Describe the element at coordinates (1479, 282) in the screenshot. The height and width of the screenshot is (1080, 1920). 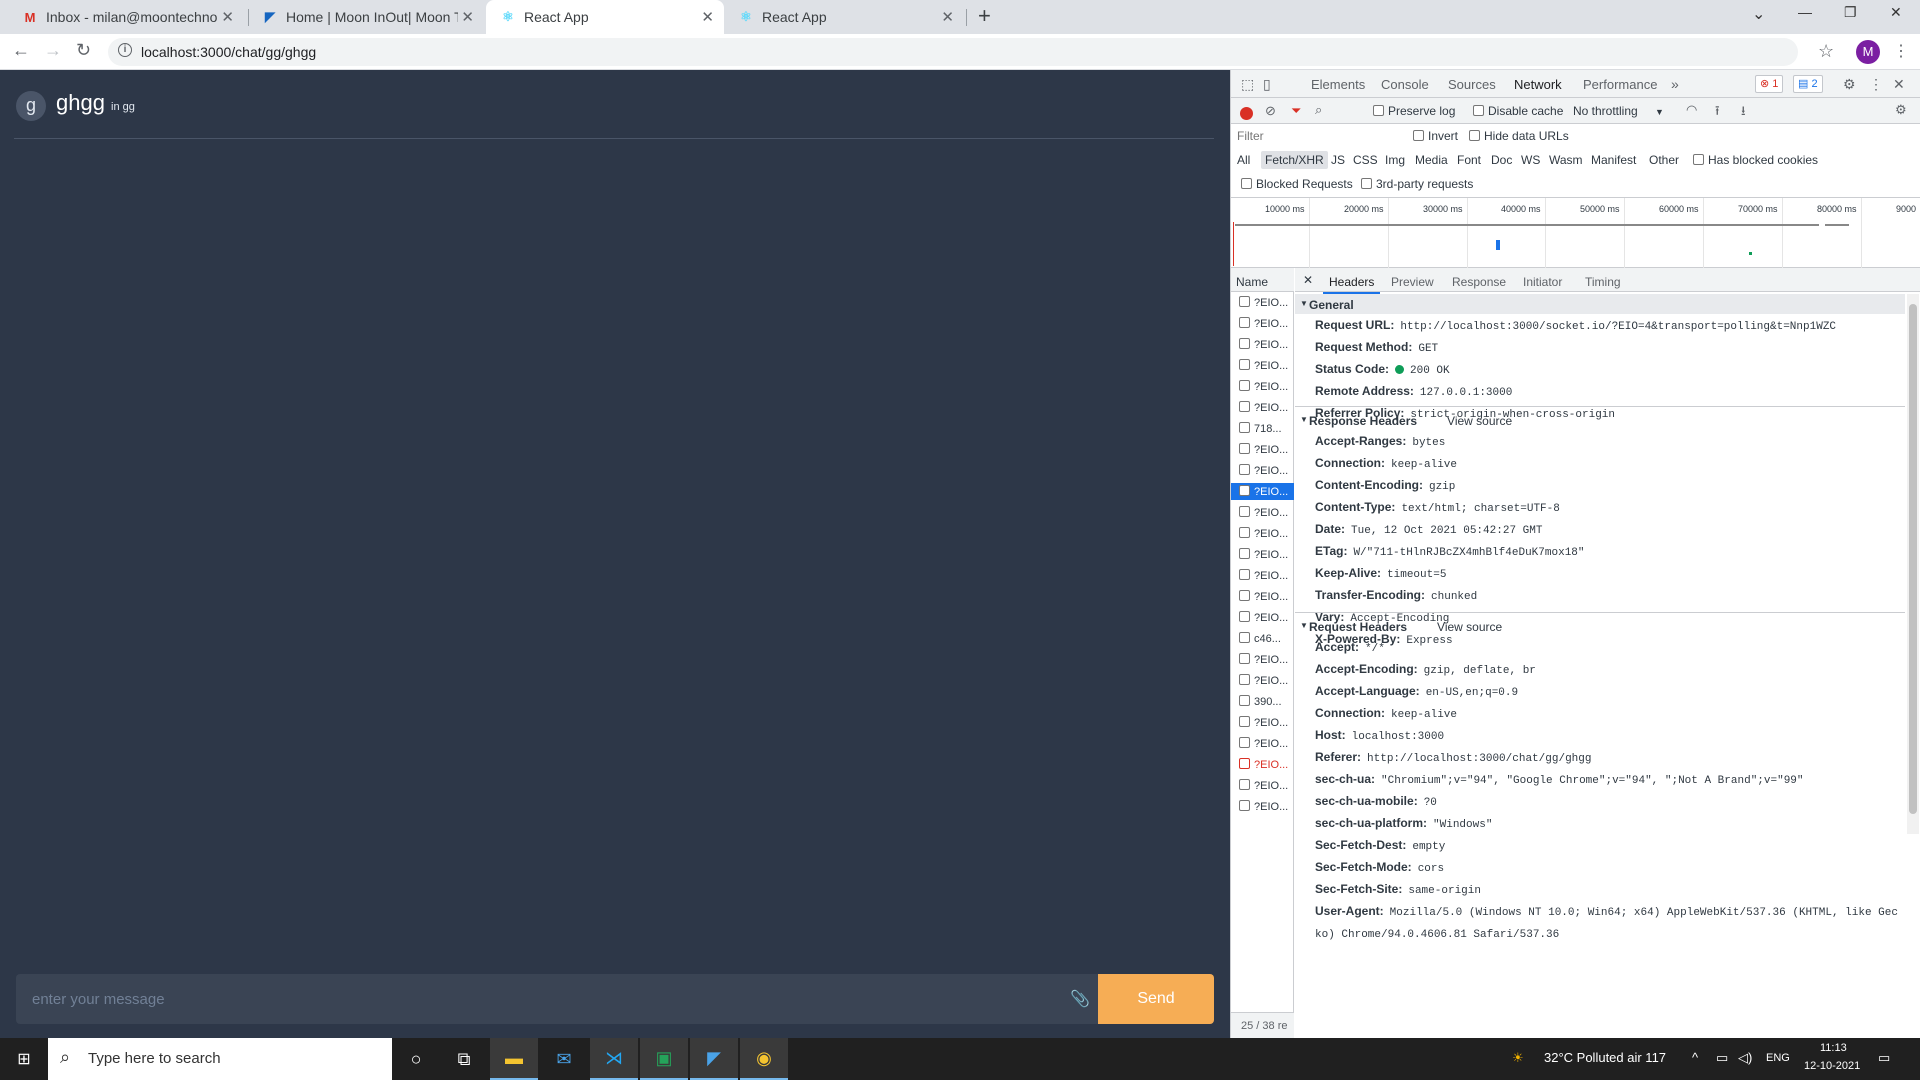
I see `tab-response: Response` at that location.